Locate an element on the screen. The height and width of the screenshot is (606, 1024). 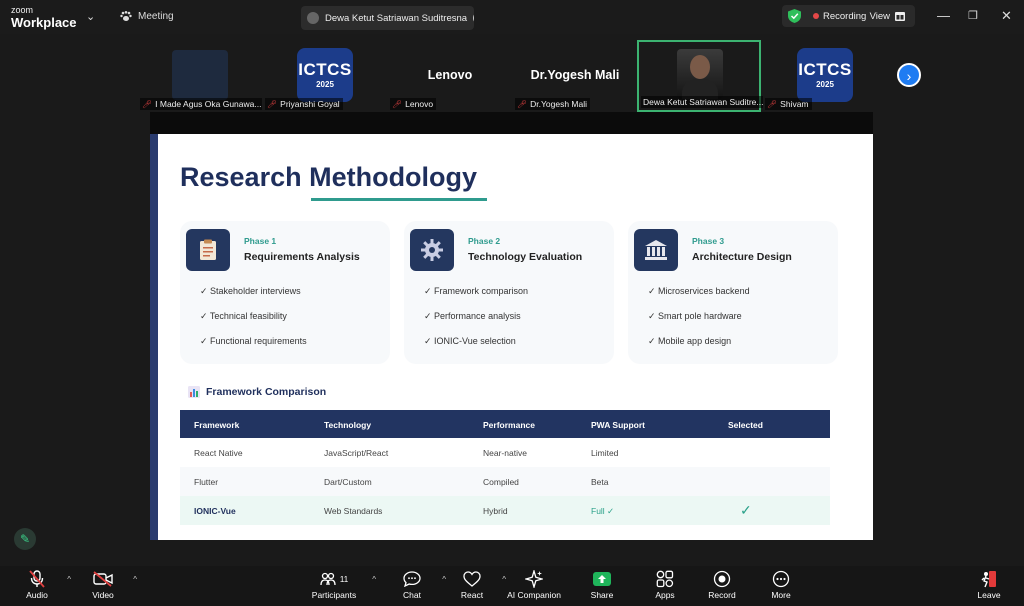
table-cell: Near-native is located at coordinates (505, 453).